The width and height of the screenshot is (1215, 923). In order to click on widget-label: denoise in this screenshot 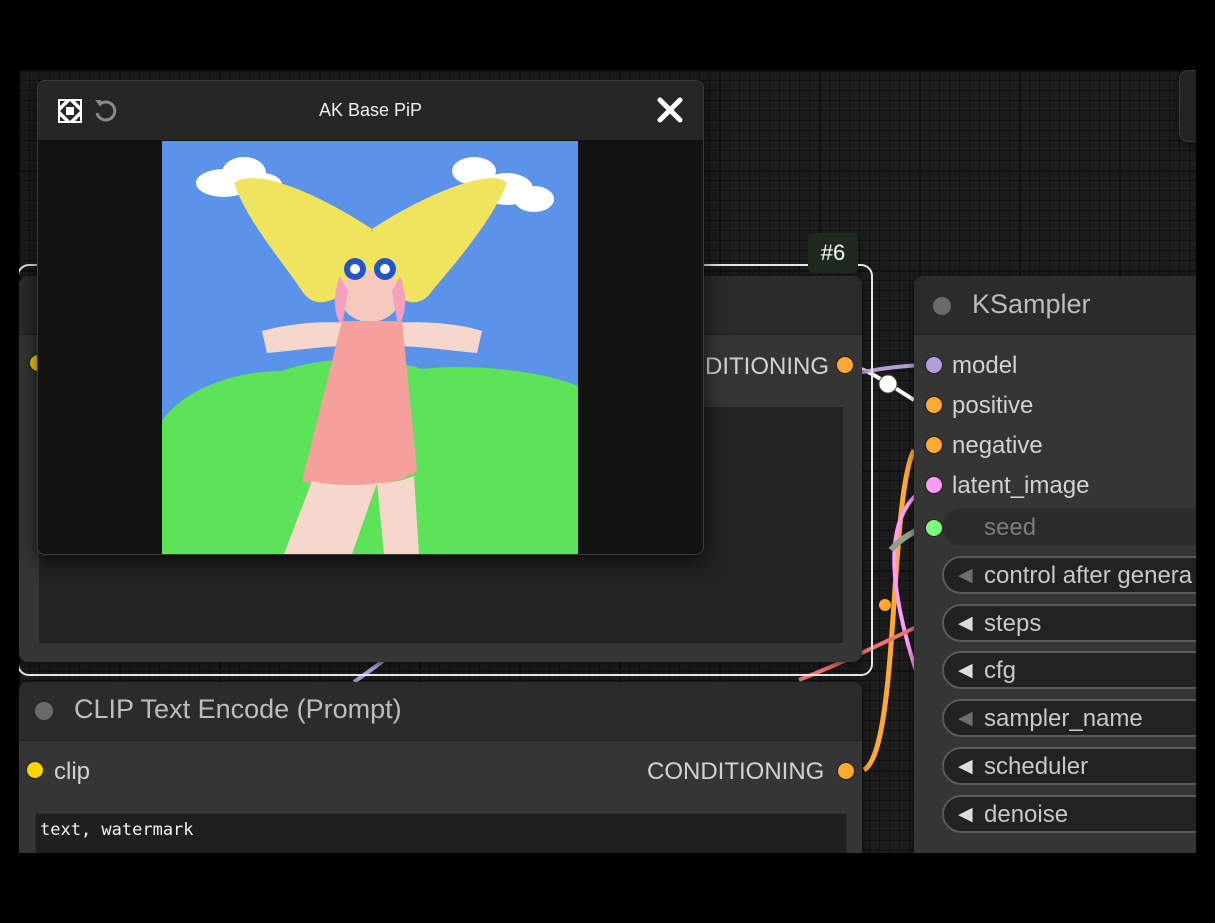, I will do `click(1026, 814)`.